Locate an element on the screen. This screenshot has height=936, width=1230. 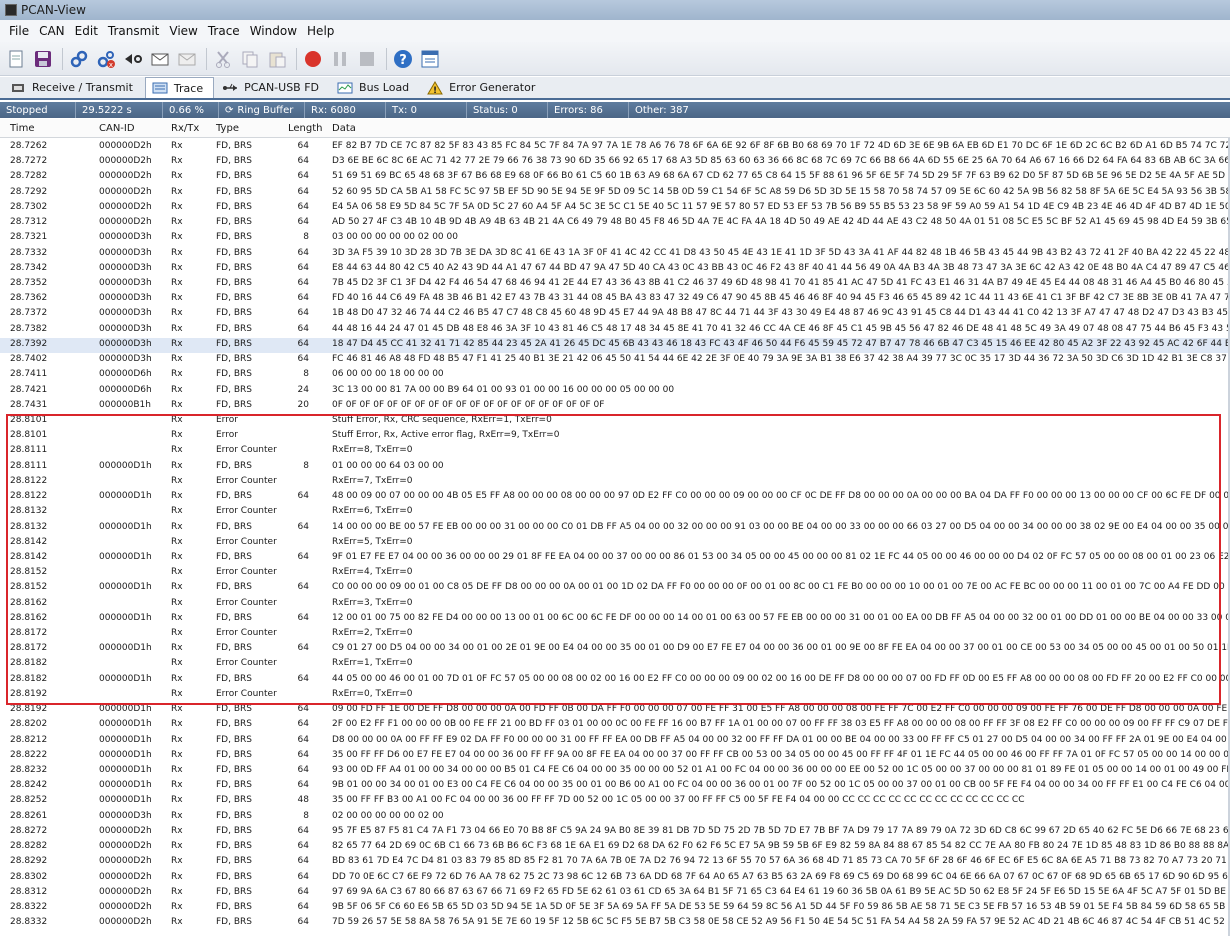
menu-can: CAN is located at coordinates (52, 31).